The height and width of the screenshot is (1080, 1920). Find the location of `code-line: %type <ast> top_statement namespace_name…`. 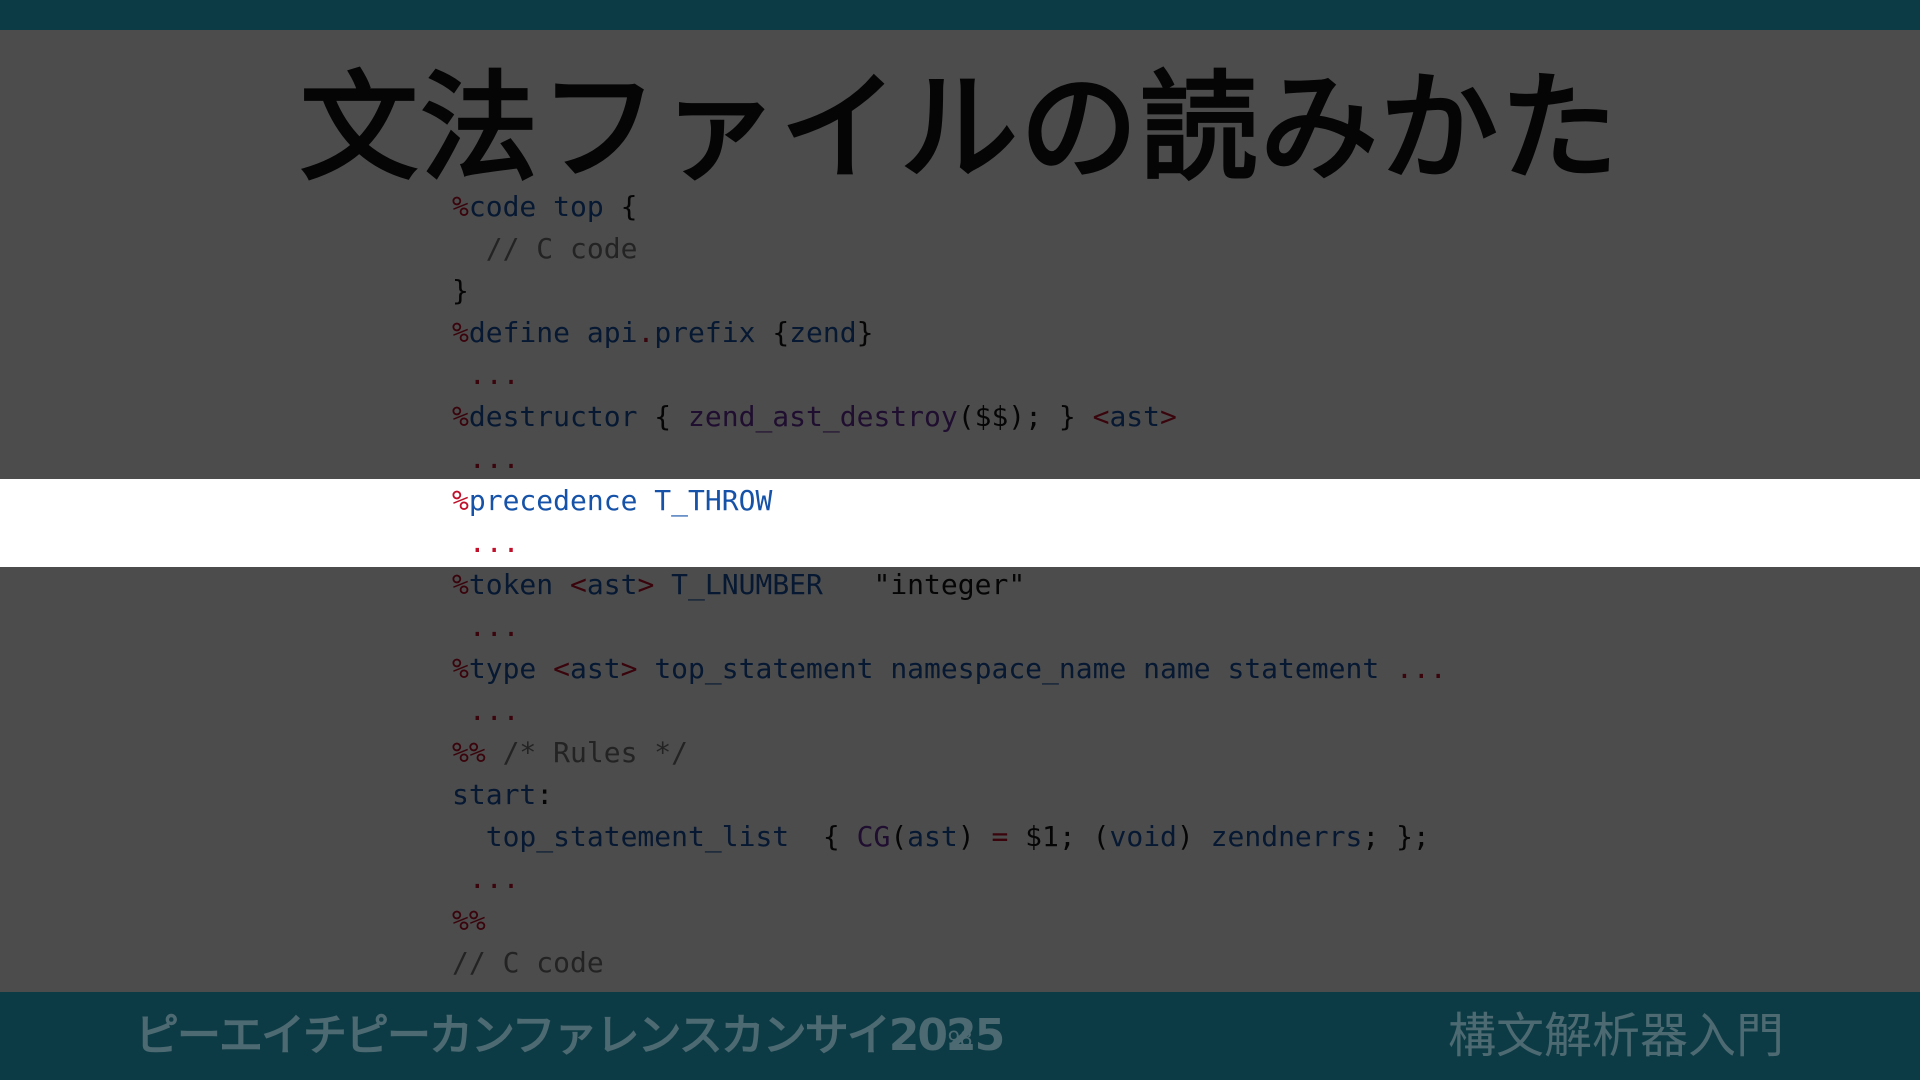

code-line: %type <ast> top_statement namespace_name… is located at coordinates (1152, 669).